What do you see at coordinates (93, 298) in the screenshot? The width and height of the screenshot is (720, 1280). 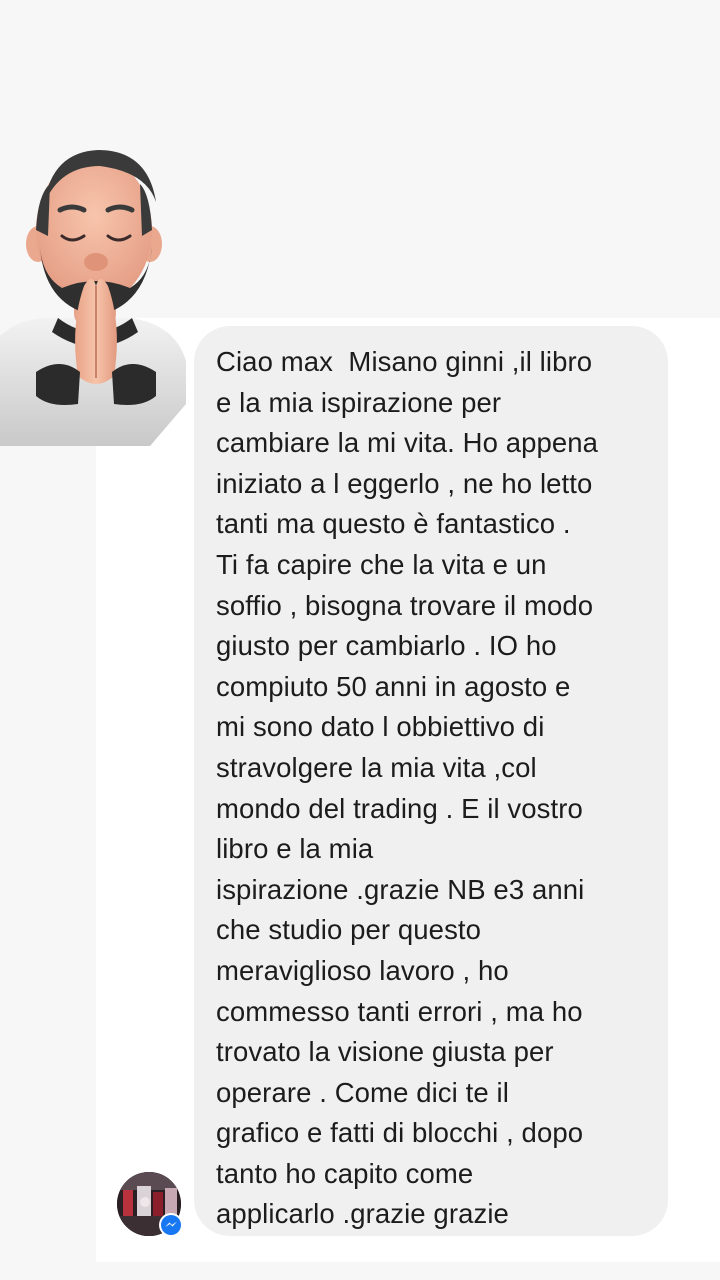 I see `memoji-praying-hands-icon` at bounding box center [93, 298].